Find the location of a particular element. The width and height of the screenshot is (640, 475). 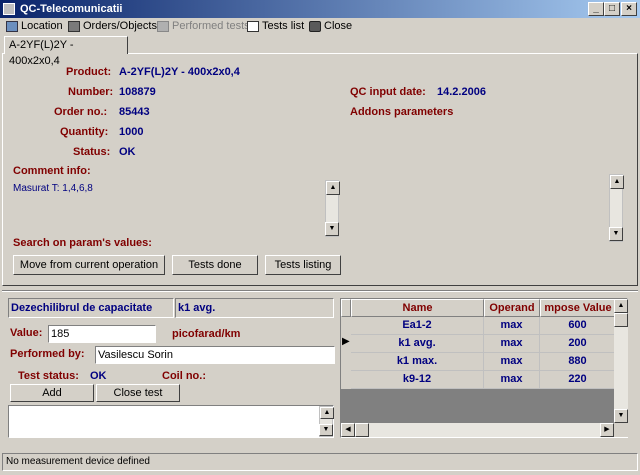

tests-done-button: Tests done is located at coordinates (215, 265).